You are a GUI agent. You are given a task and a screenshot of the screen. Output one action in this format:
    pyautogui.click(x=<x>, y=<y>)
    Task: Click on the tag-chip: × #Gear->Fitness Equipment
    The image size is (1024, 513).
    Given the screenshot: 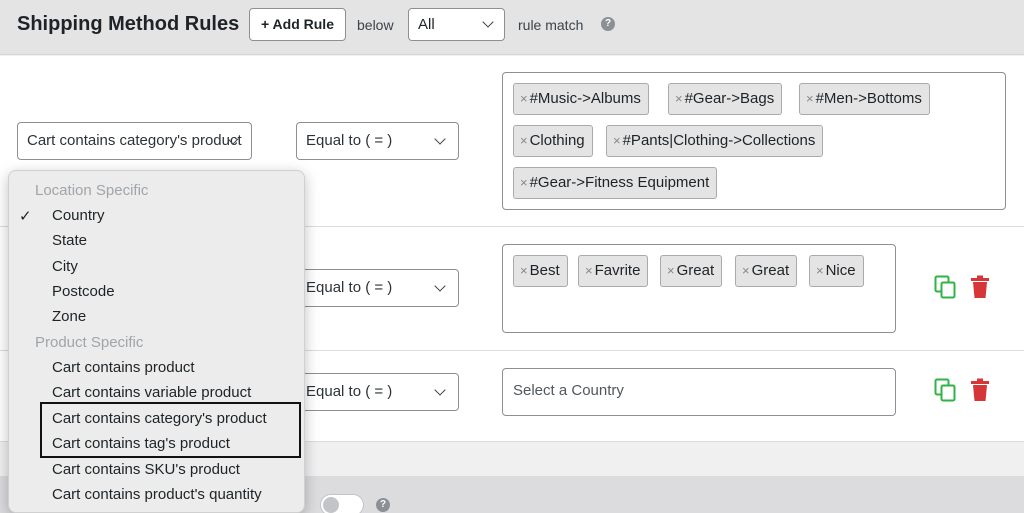 What is the action you would take?
    pyautogui.click(x=615, y=183)
    